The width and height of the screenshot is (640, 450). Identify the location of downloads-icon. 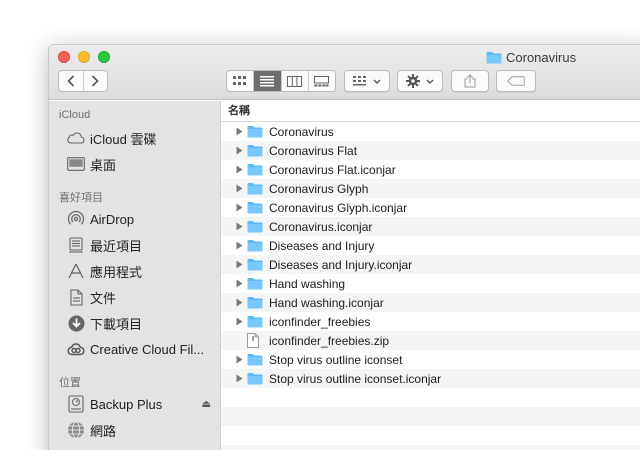
(76, 323).